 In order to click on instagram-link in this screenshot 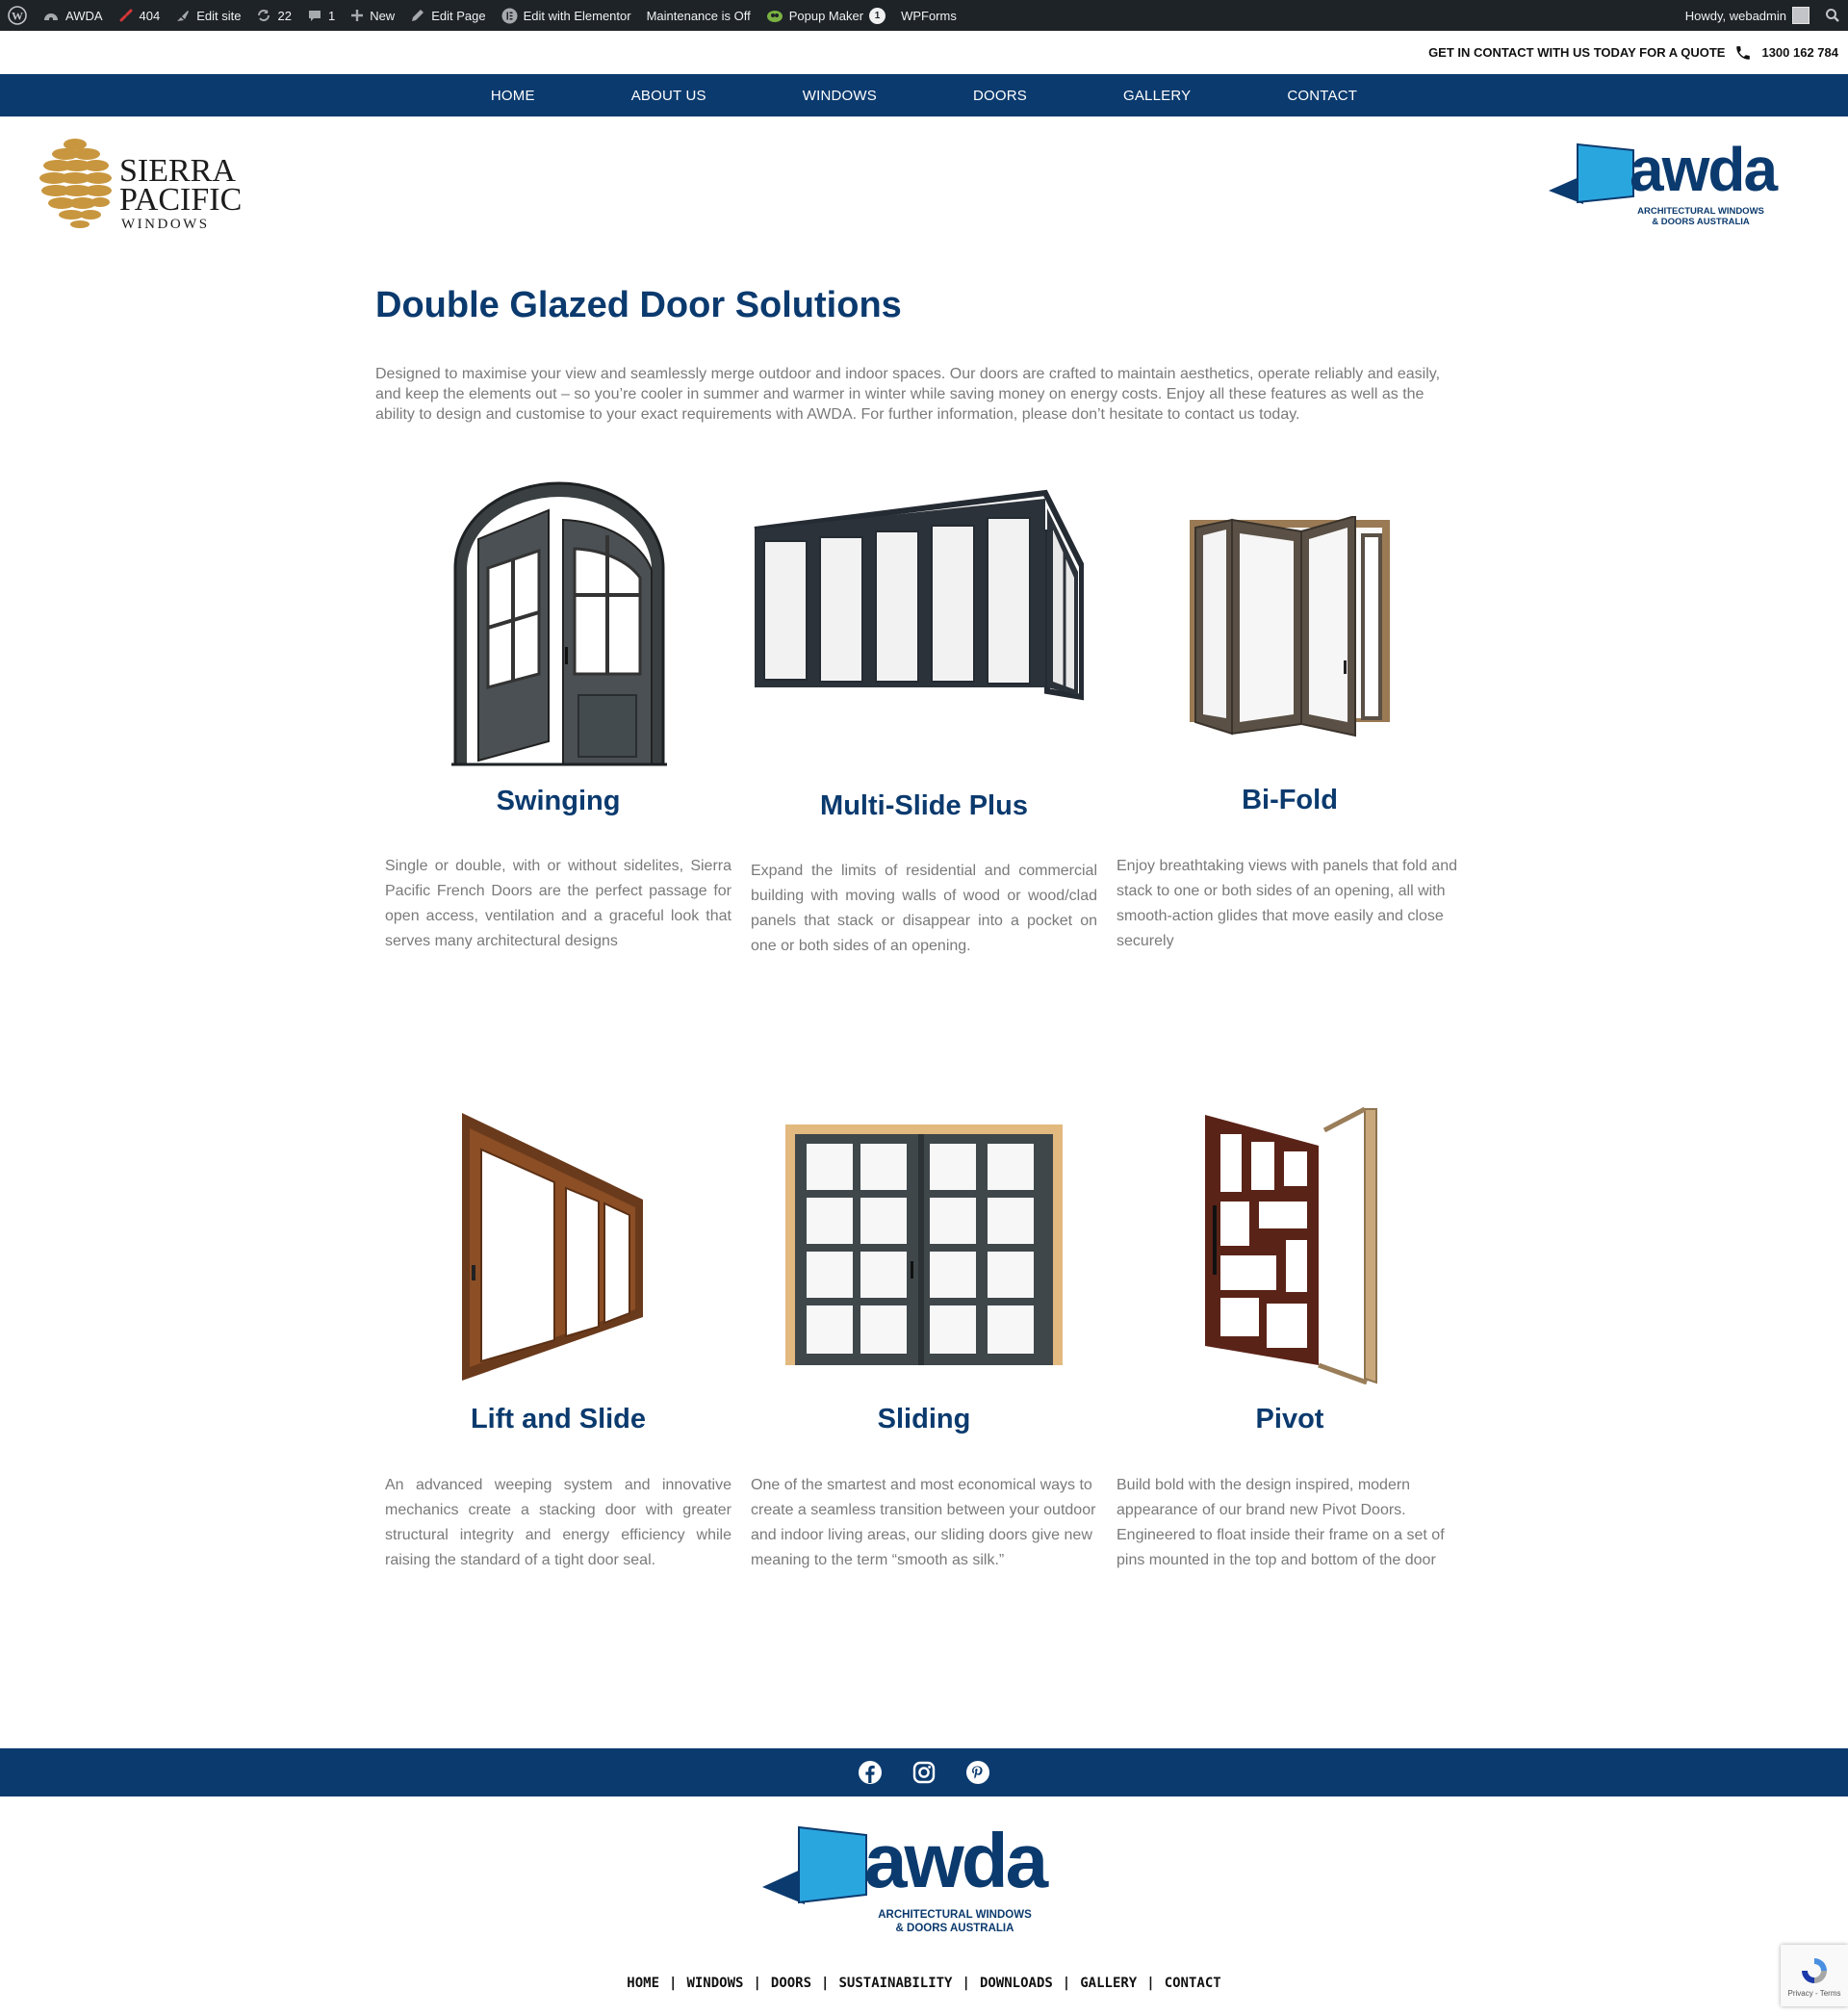, I will do `click(924, 1773)`.